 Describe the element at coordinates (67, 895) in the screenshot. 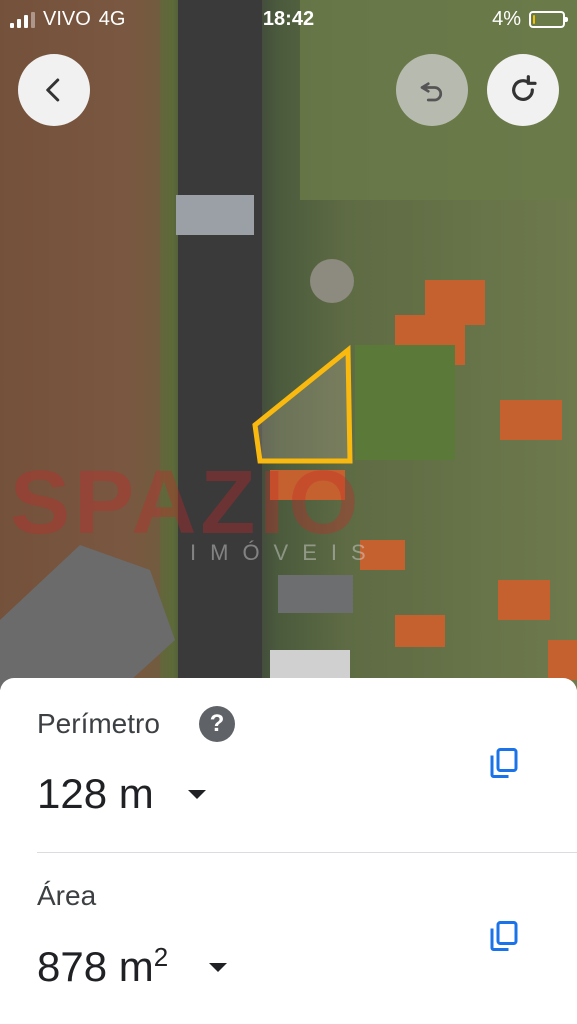

I see `area-label: Área` at that location.